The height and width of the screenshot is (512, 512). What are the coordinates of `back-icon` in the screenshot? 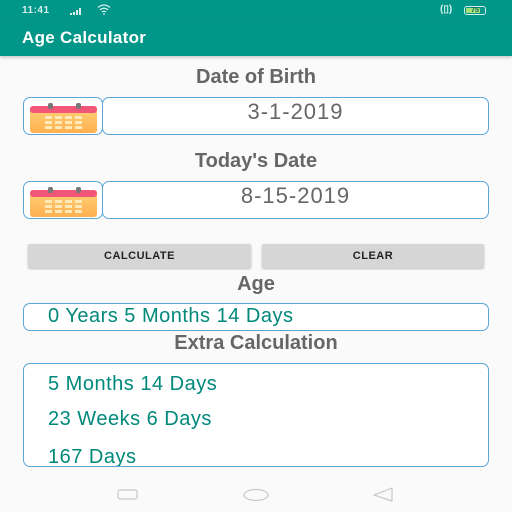 It's located at (383, 495).